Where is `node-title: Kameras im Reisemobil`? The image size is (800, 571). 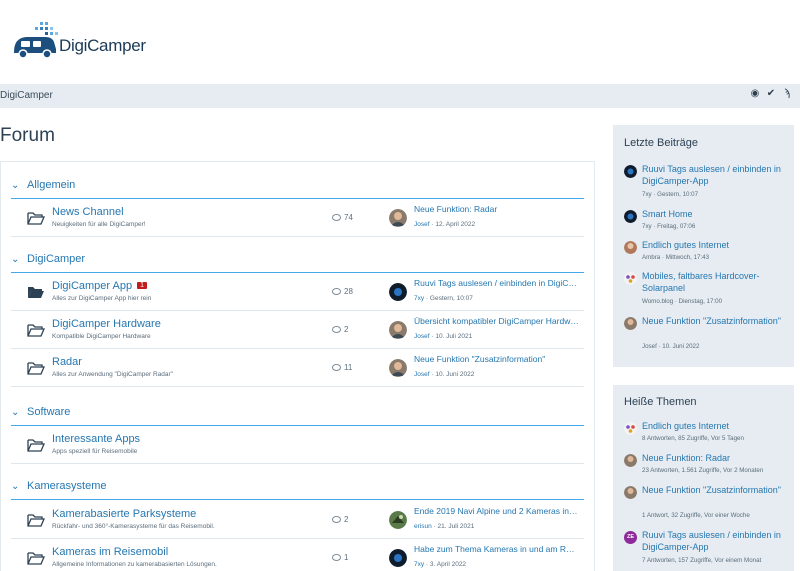
node-title: Kameras im Reisemobil is located at coordinates (110, 552).